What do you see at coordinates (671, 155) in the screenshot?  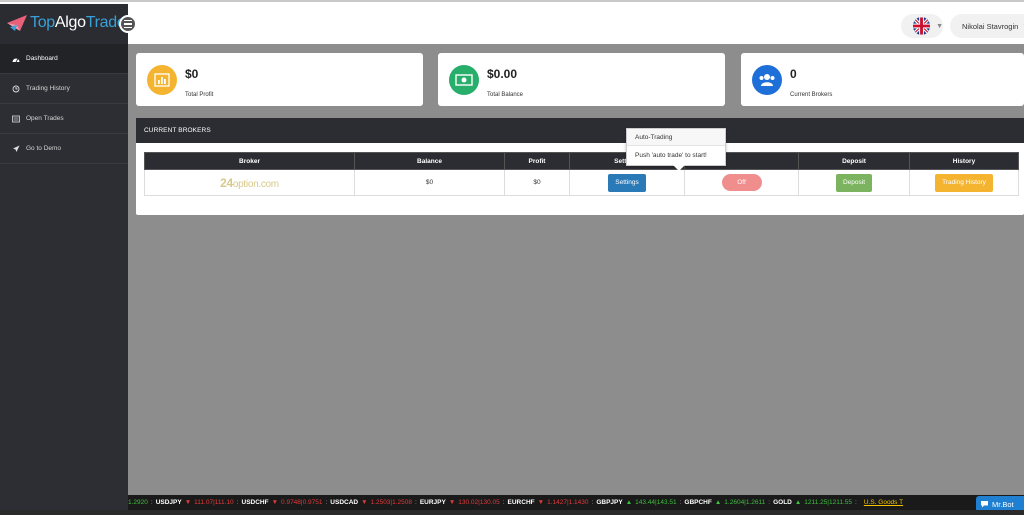 I see `popover-body: Push 'auto trade' to start!` at bounding box center [671, 155].